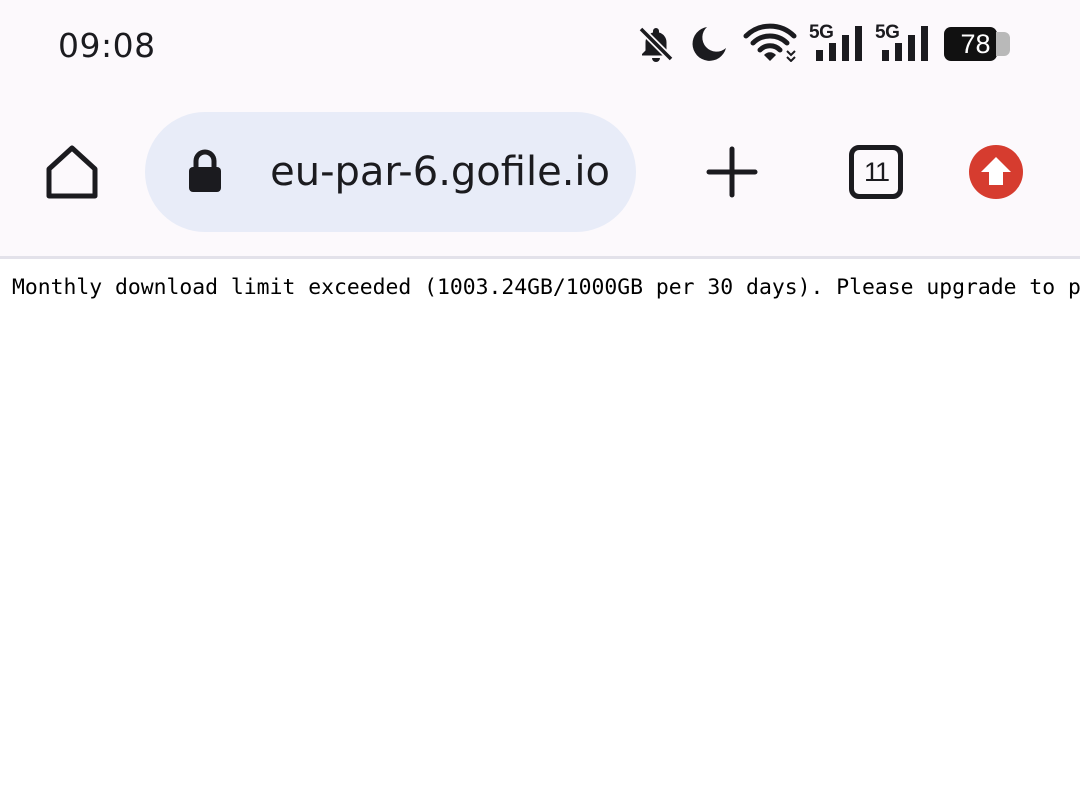 The image size is (1080, 810). Describe the element at coordinates (732, 172) in the screenshot. I see `plus-icon` at that location.